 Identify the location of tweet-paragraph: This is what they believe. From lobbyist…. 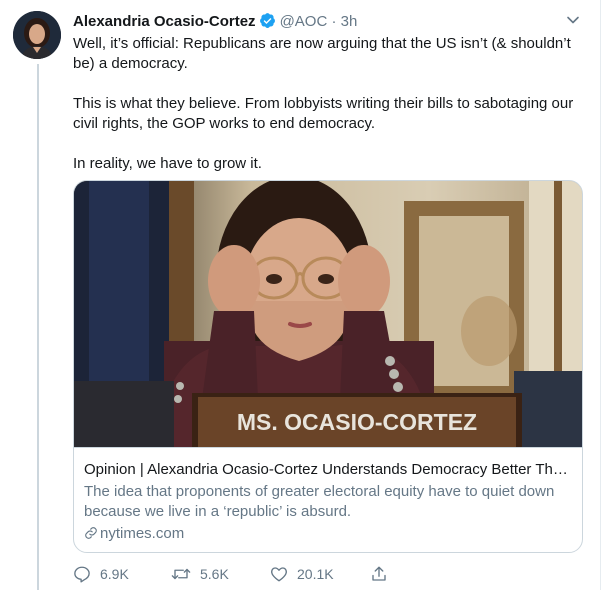
(323, 113).